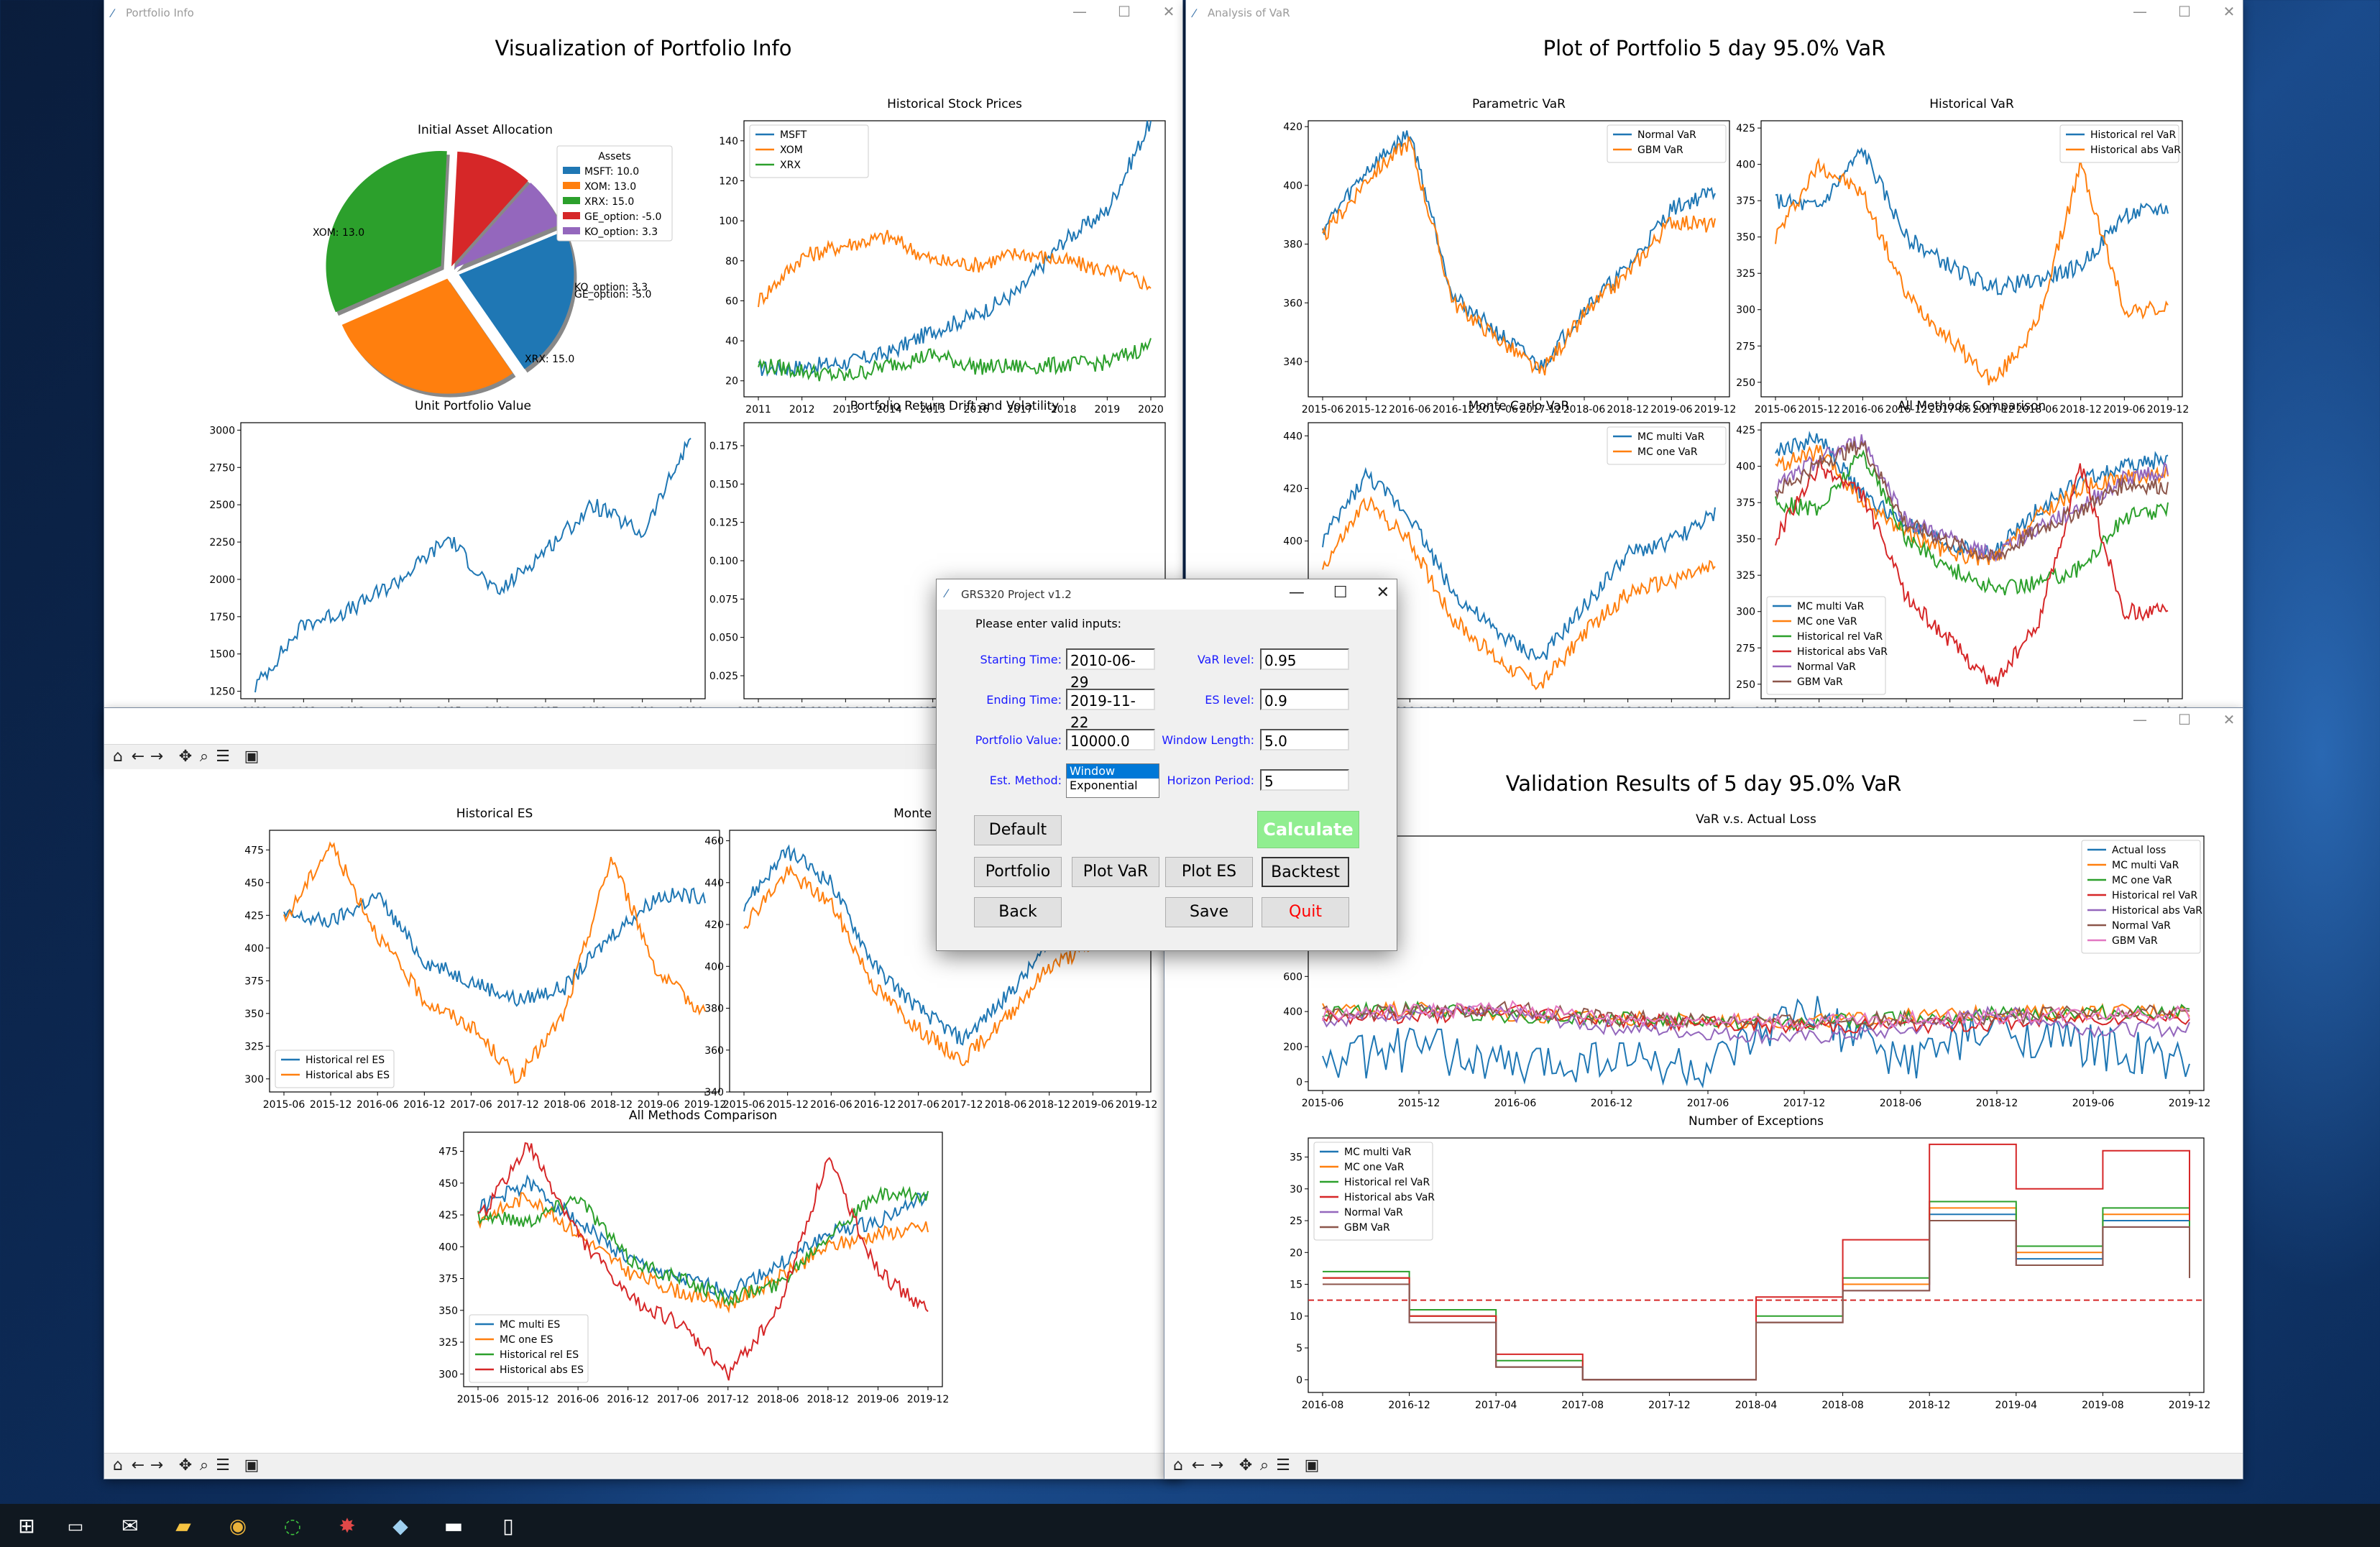 This screenshot has height=1547, width=2380. I want to click on mail-icon: ✉, so click(130, 1526).